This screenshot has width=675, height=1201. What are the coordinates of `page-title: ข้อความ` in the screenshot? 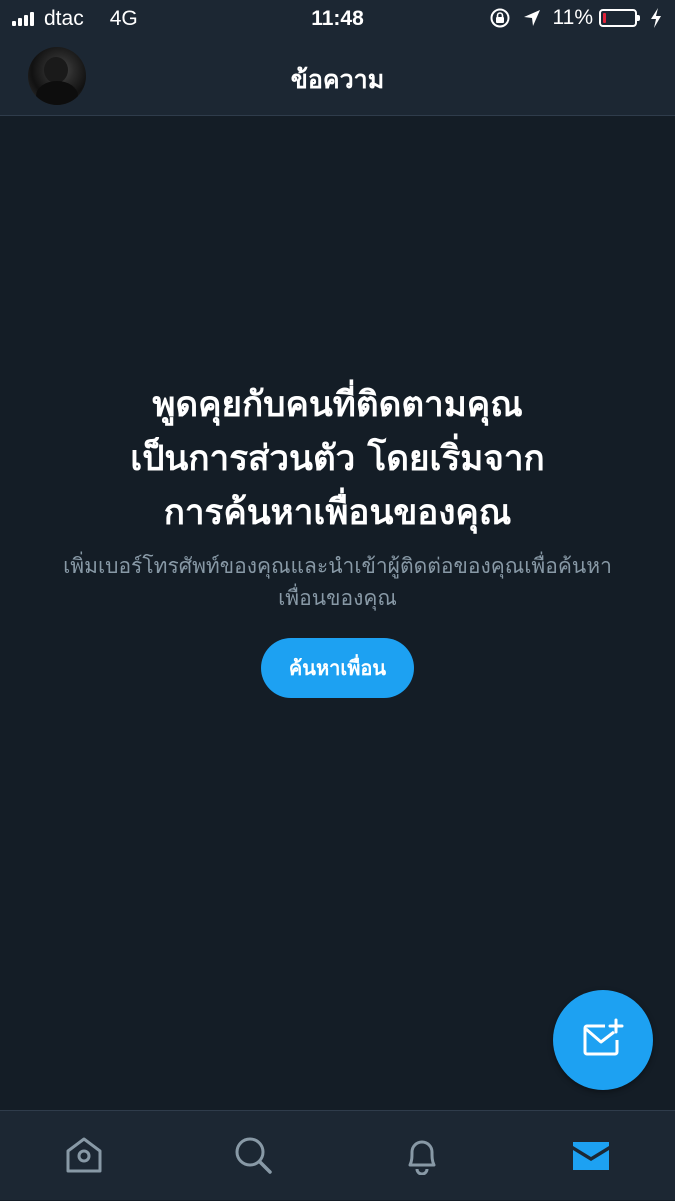 It's located at (337, 79).